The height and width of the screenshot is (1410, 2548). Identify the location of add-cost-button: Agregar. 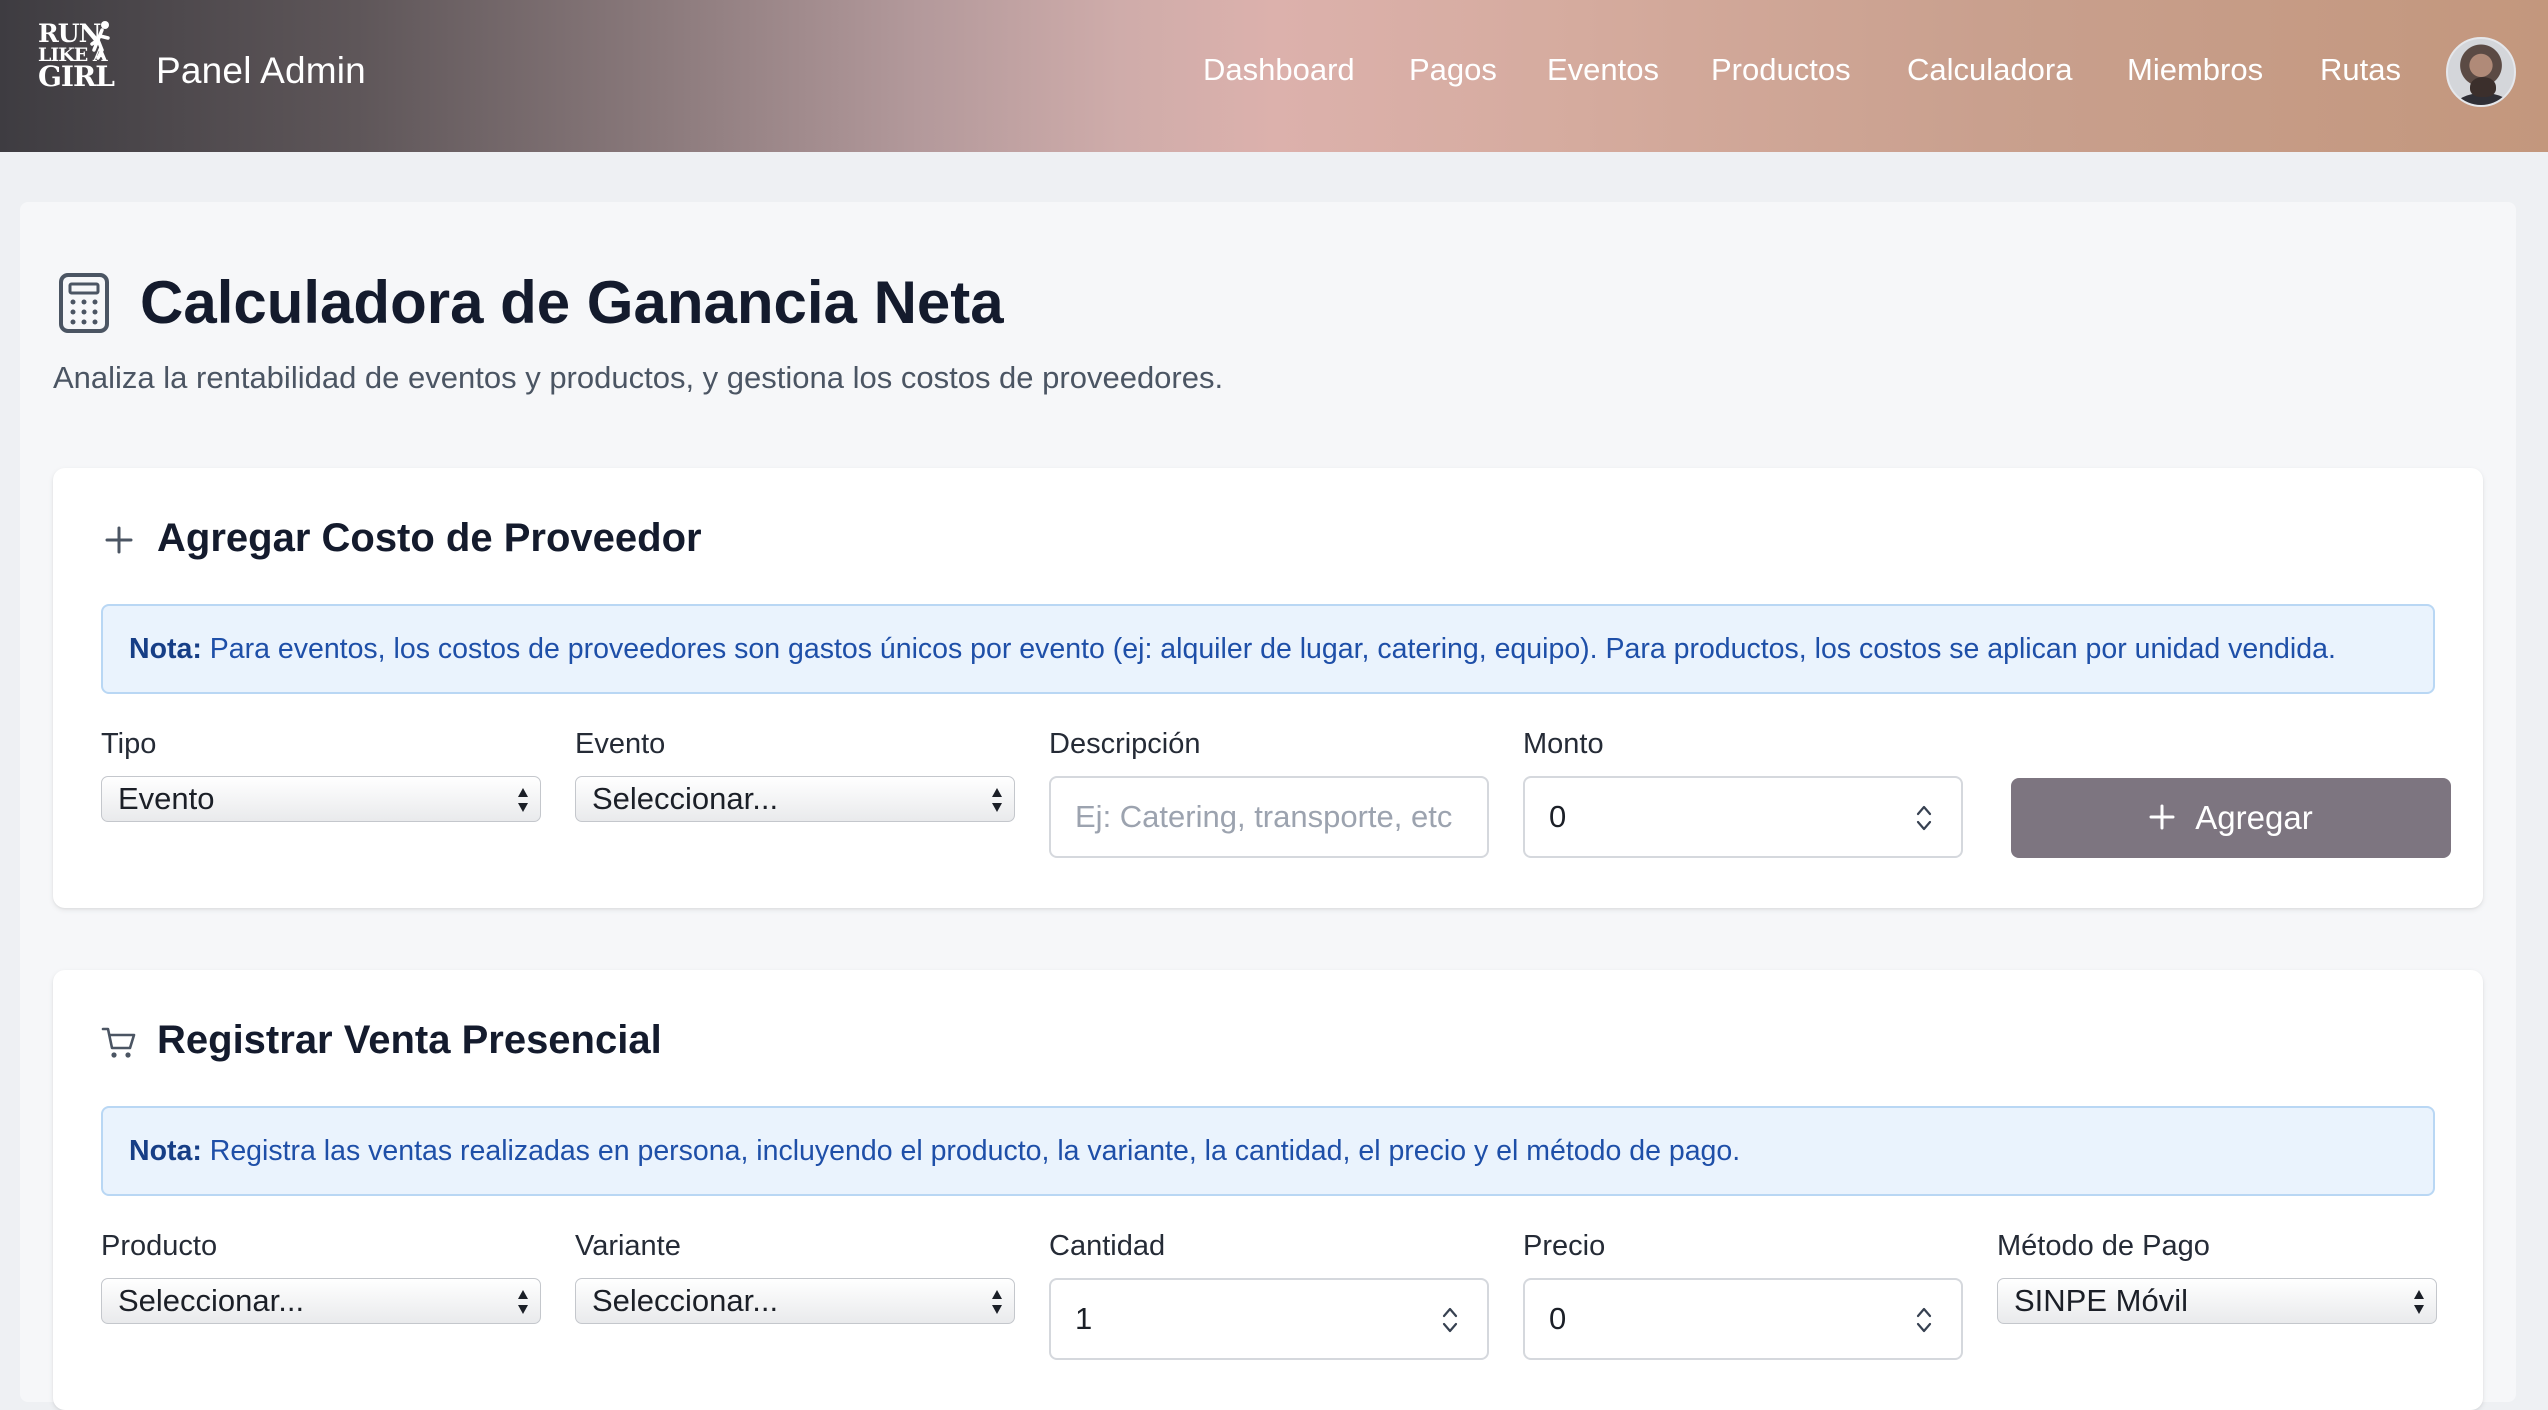
(2231, 818).